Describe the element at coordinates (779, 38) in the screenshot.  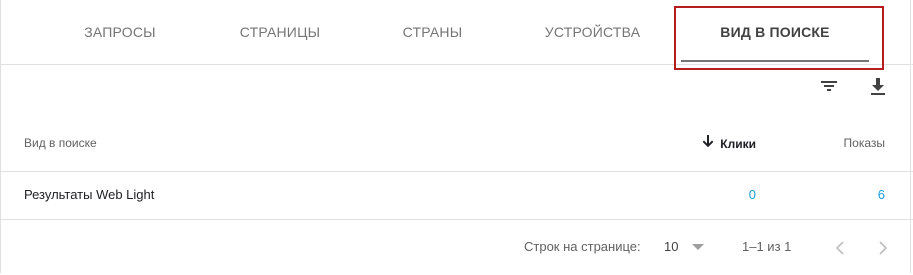
I see `highlight-annotation` at that location.